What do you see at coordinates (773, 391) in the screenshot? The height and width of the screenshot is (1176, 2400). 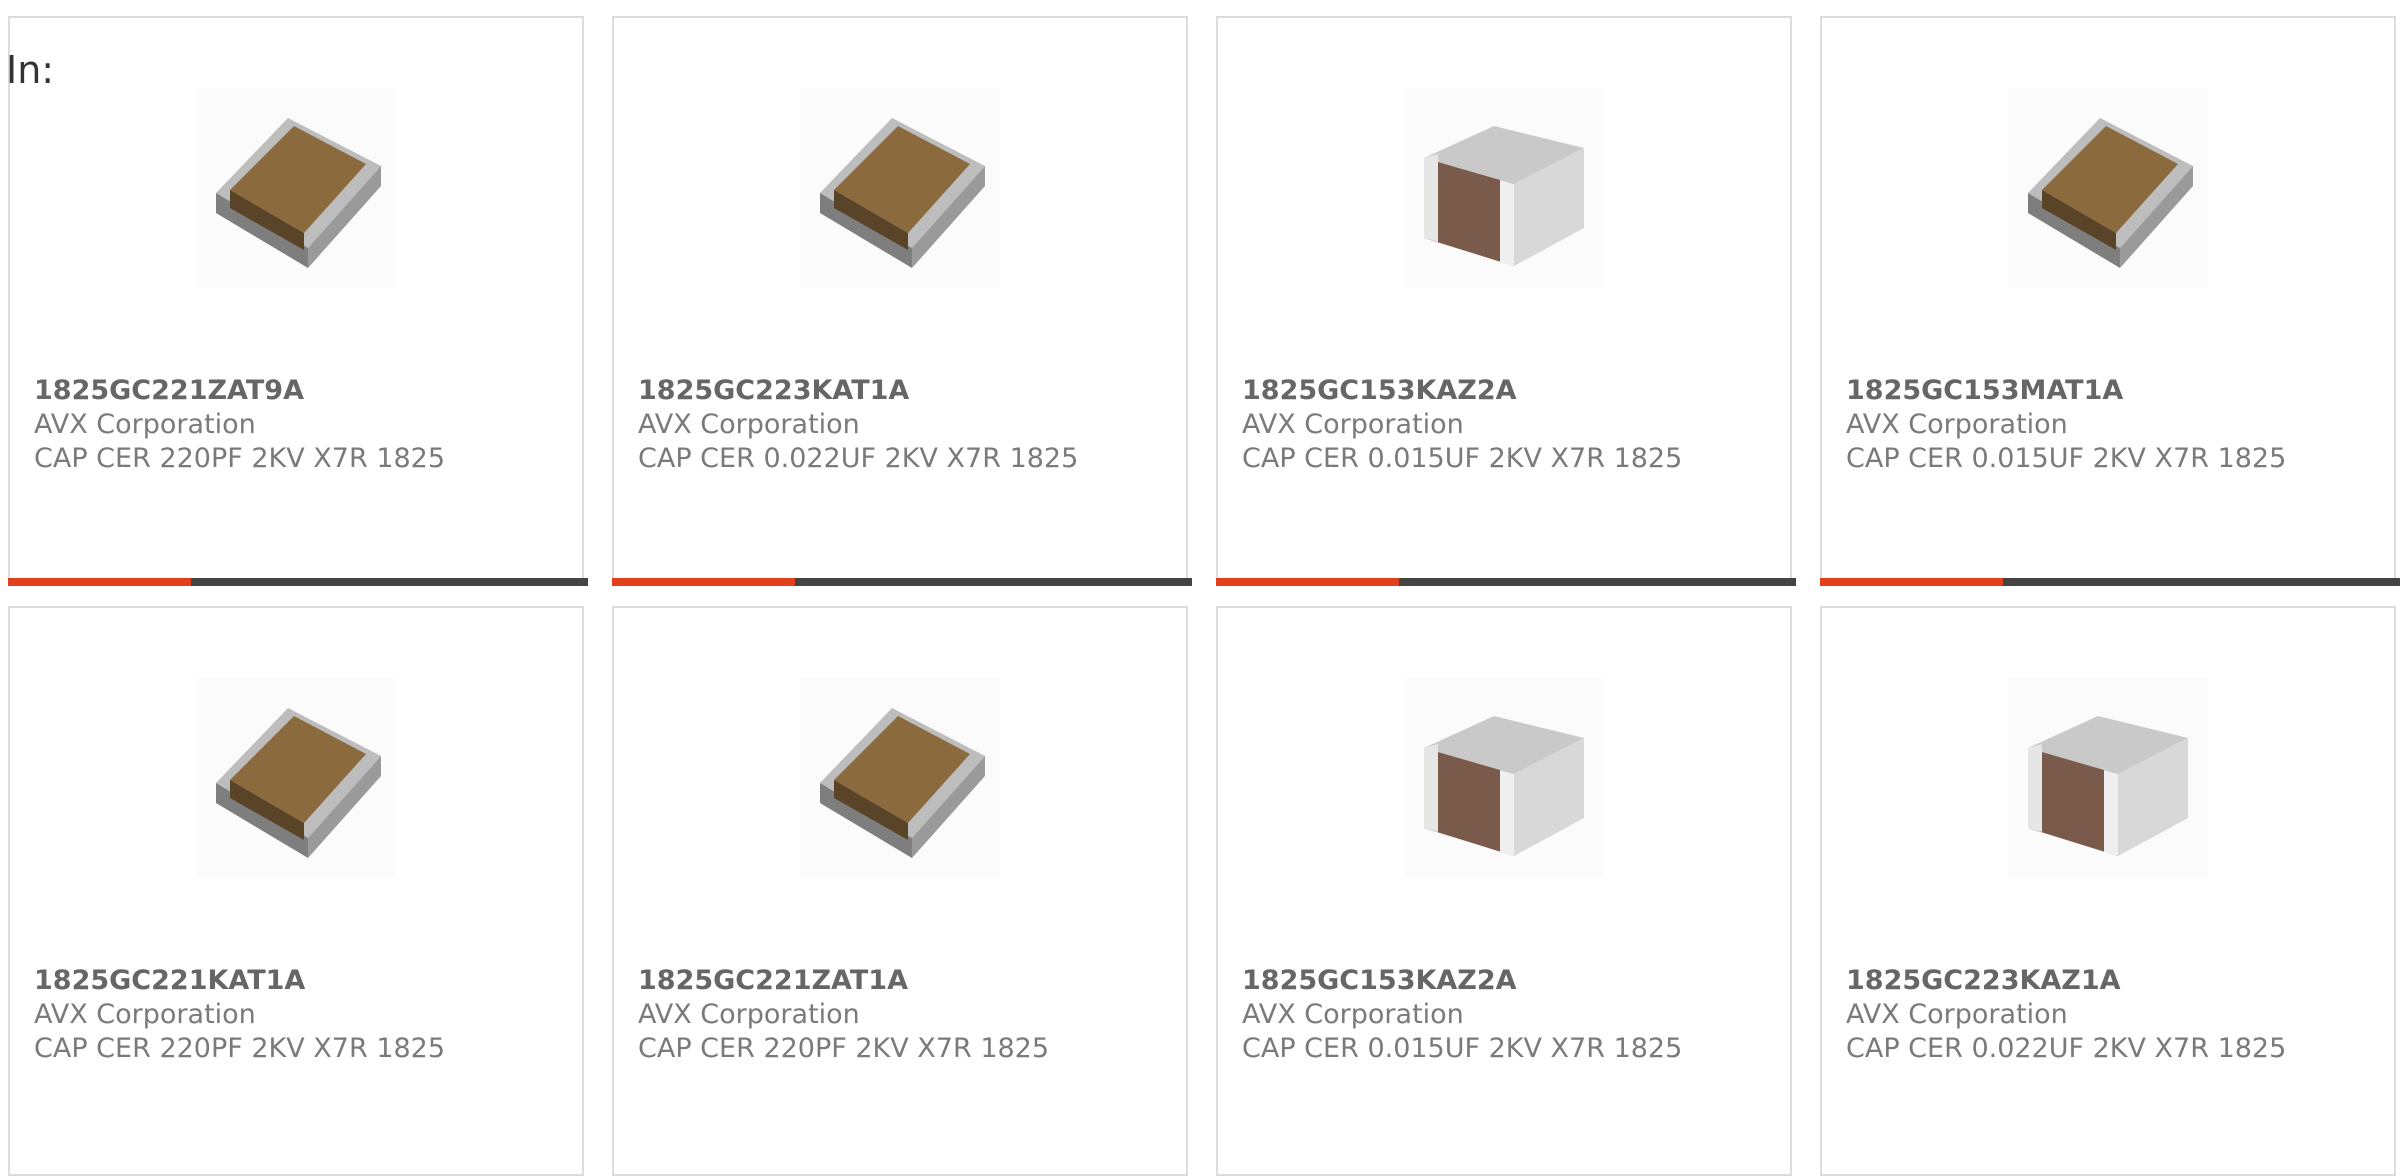 I see `part-number: 1825GC223KAT1A` at bounding box center [773, 391].